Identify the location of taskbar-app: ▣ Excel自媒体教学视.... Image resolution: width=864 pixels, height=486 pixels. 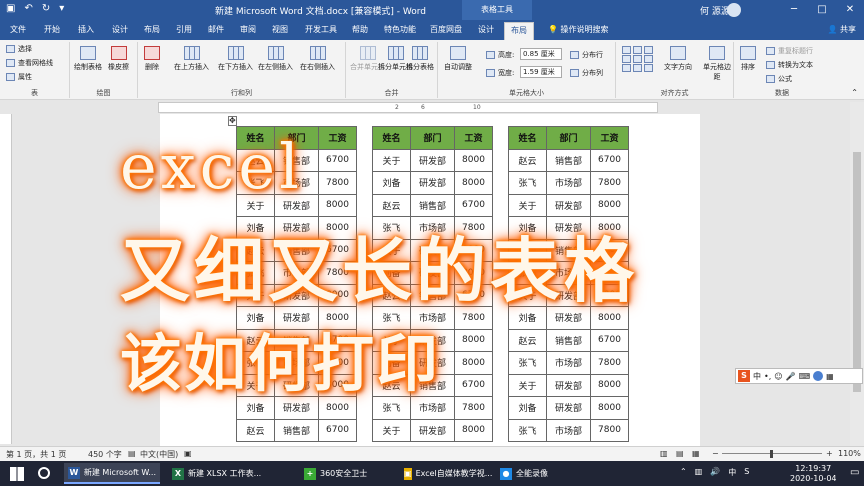
(446, 473).